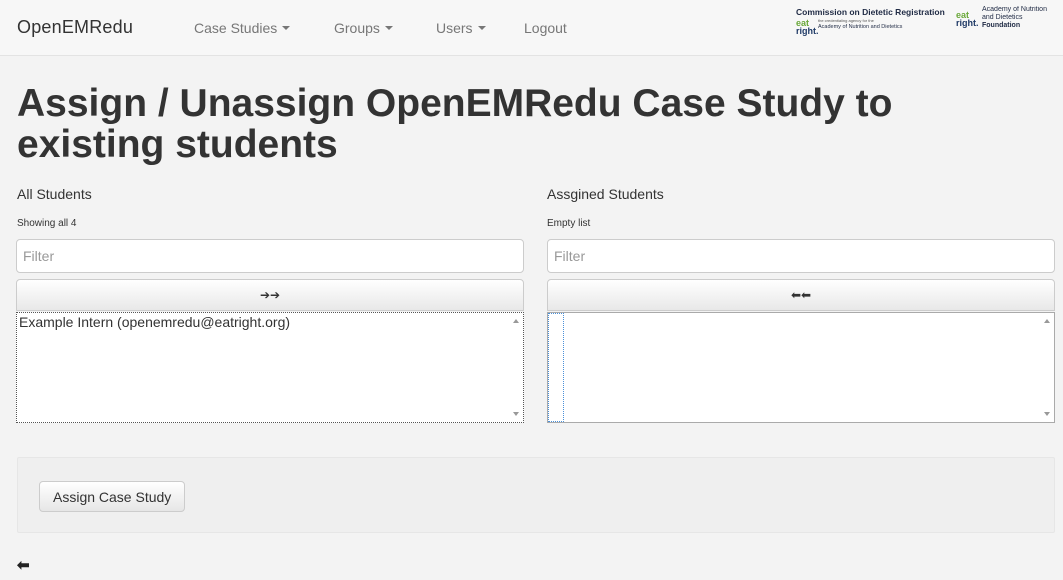  Describe the element at coordinates (801, 256) in the screenshot. I see `assigned-students-filter-input` at that location.